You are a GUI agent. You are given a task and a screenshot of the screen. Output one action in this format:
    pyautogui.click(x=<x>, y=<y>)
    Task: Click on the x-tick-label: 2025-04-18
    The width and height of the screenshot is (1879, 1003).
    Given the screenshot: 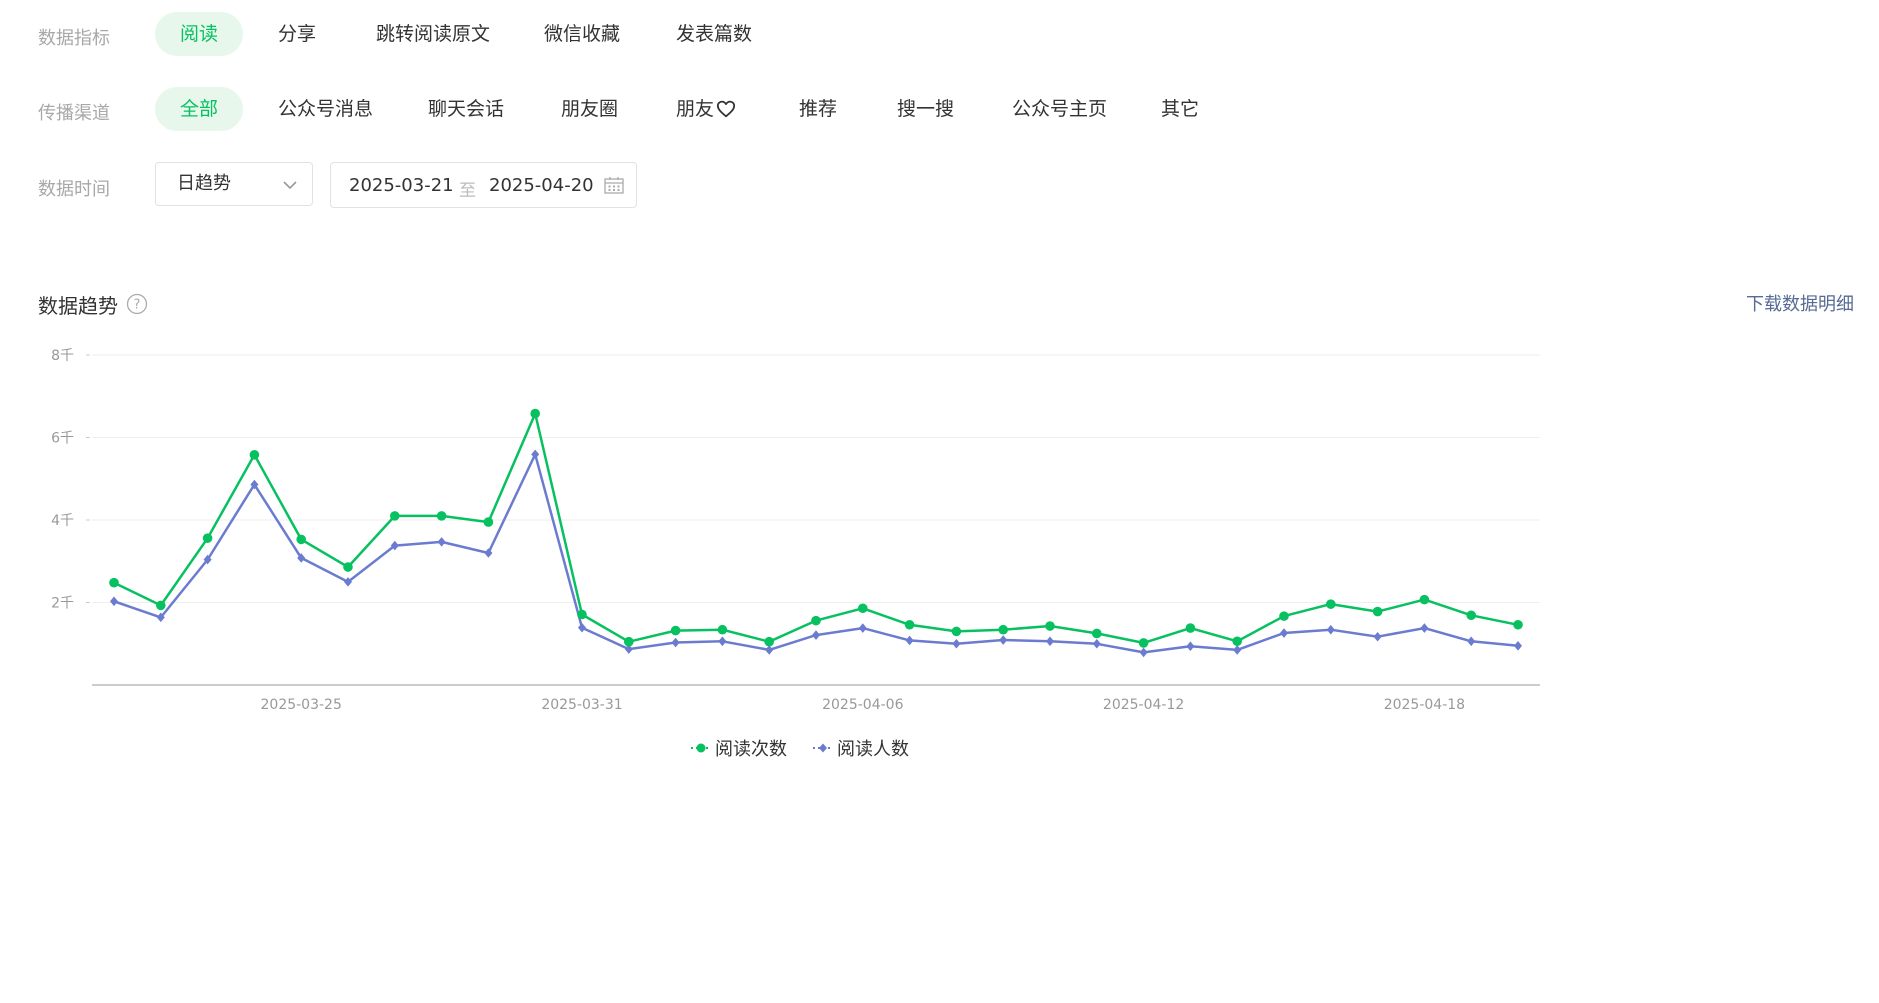 What is the action you would take?
    pyautogui.click(x=1424, y=705)
    